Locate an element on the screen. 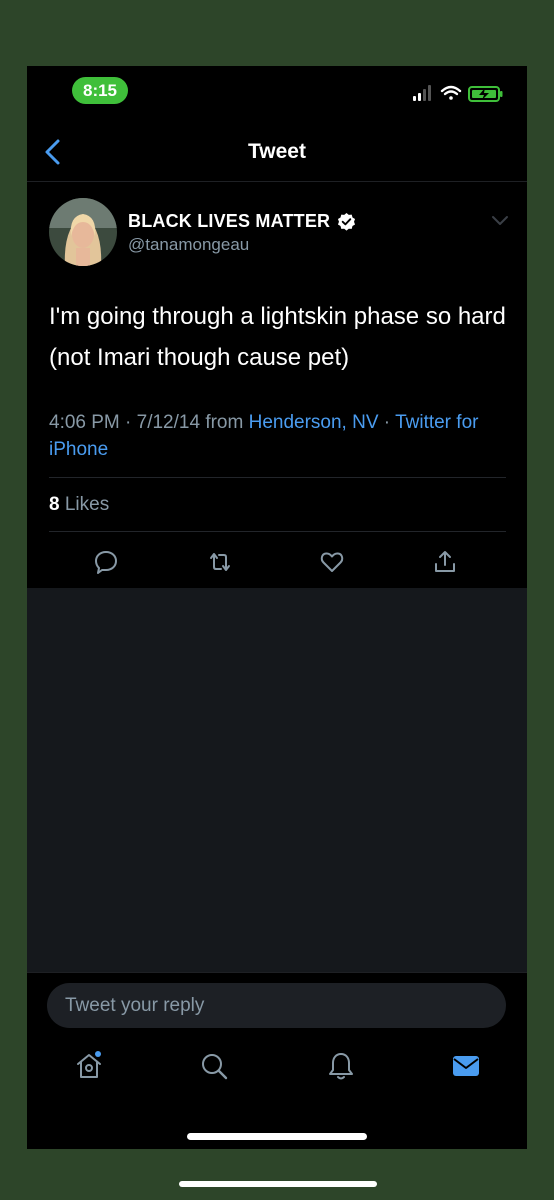 Image resolution: width=554 pixels, height=1200 pixels. battery-charging-icon is located at coordinates (485, 94).